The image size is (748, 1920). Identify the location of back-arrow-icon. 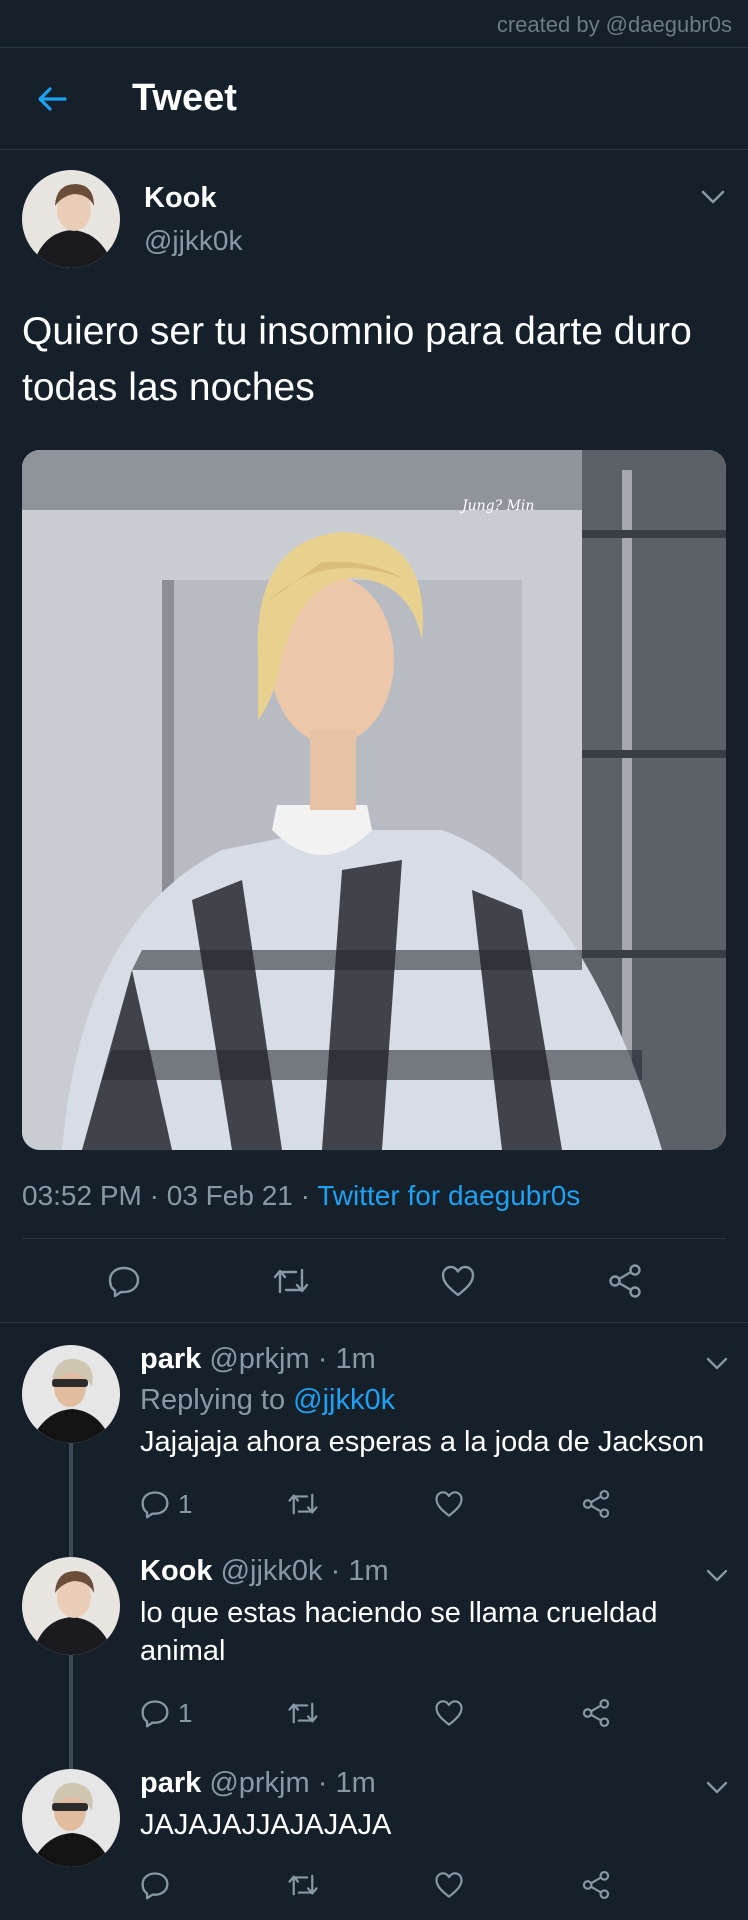
(52, 98).